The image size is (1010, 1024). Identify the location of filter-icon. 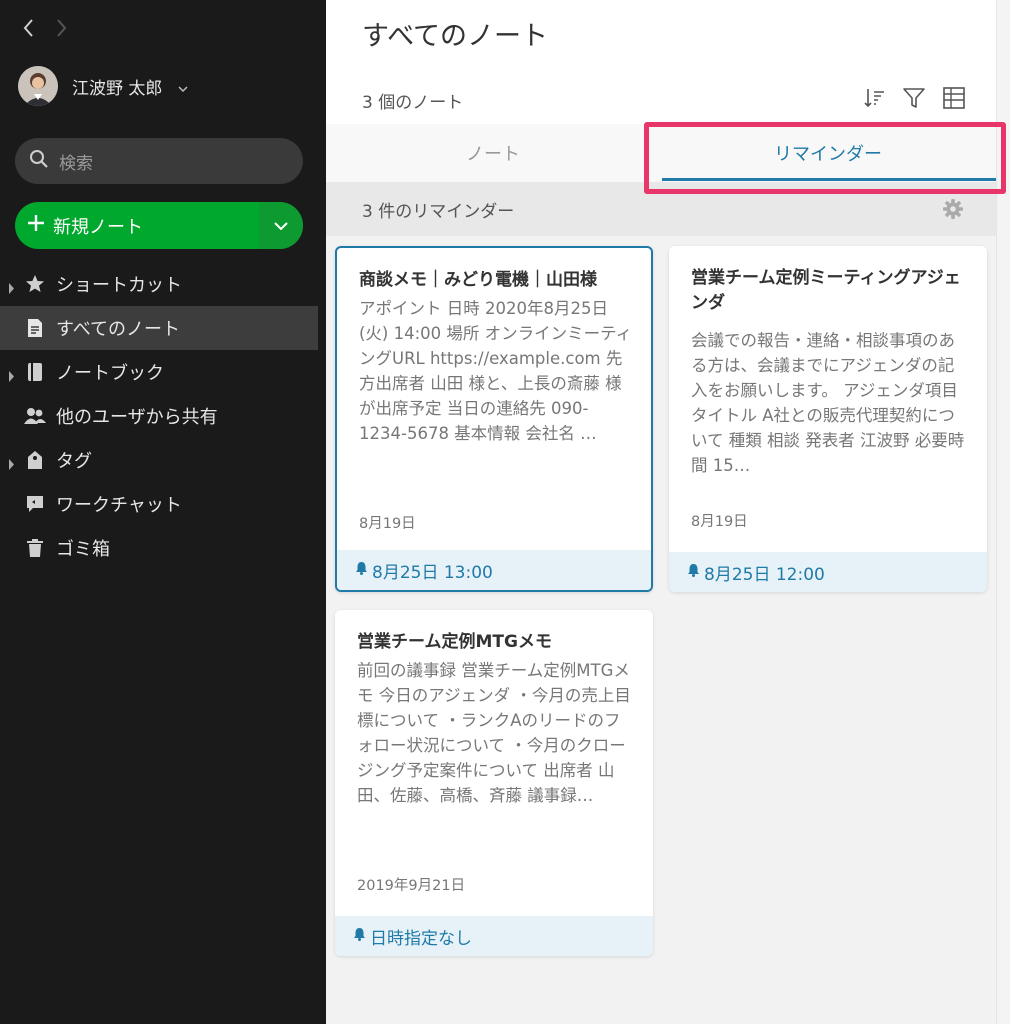
(914, 100).